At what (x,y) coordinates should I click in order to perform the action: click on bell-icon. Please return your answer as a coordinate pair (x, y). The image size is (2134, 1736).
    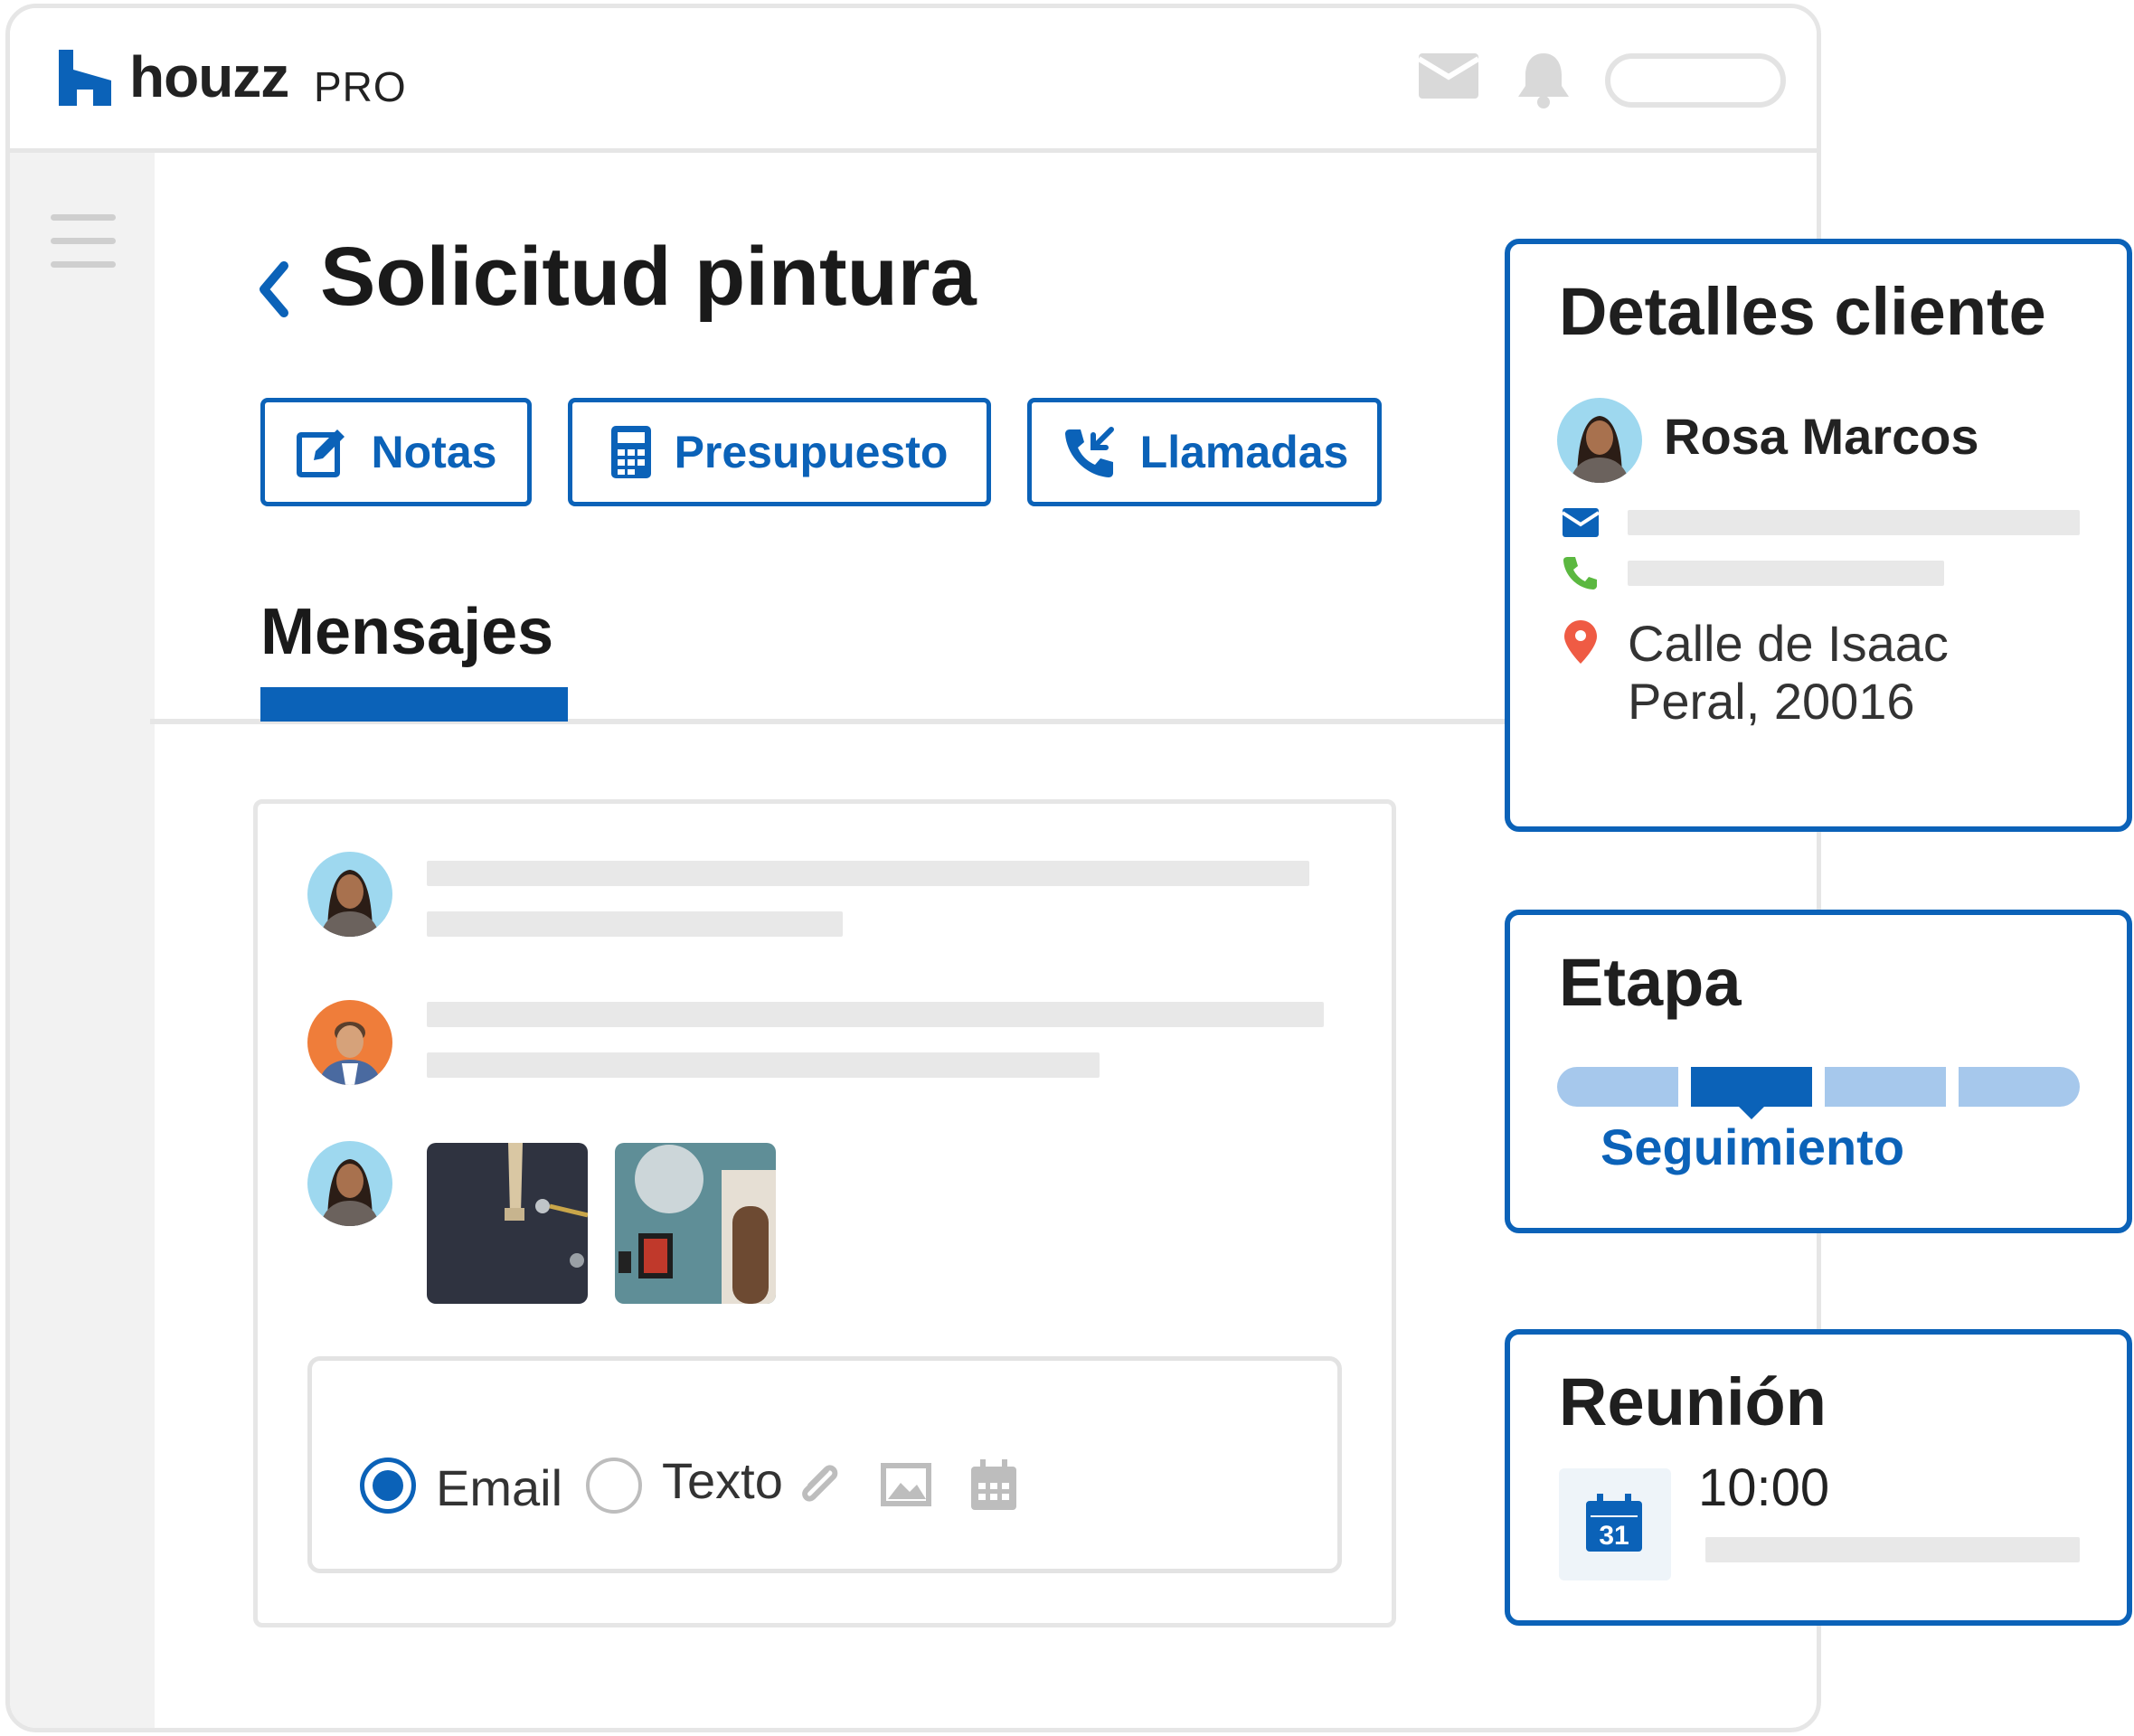
    Looking at the image, I should click on (1543, 79).